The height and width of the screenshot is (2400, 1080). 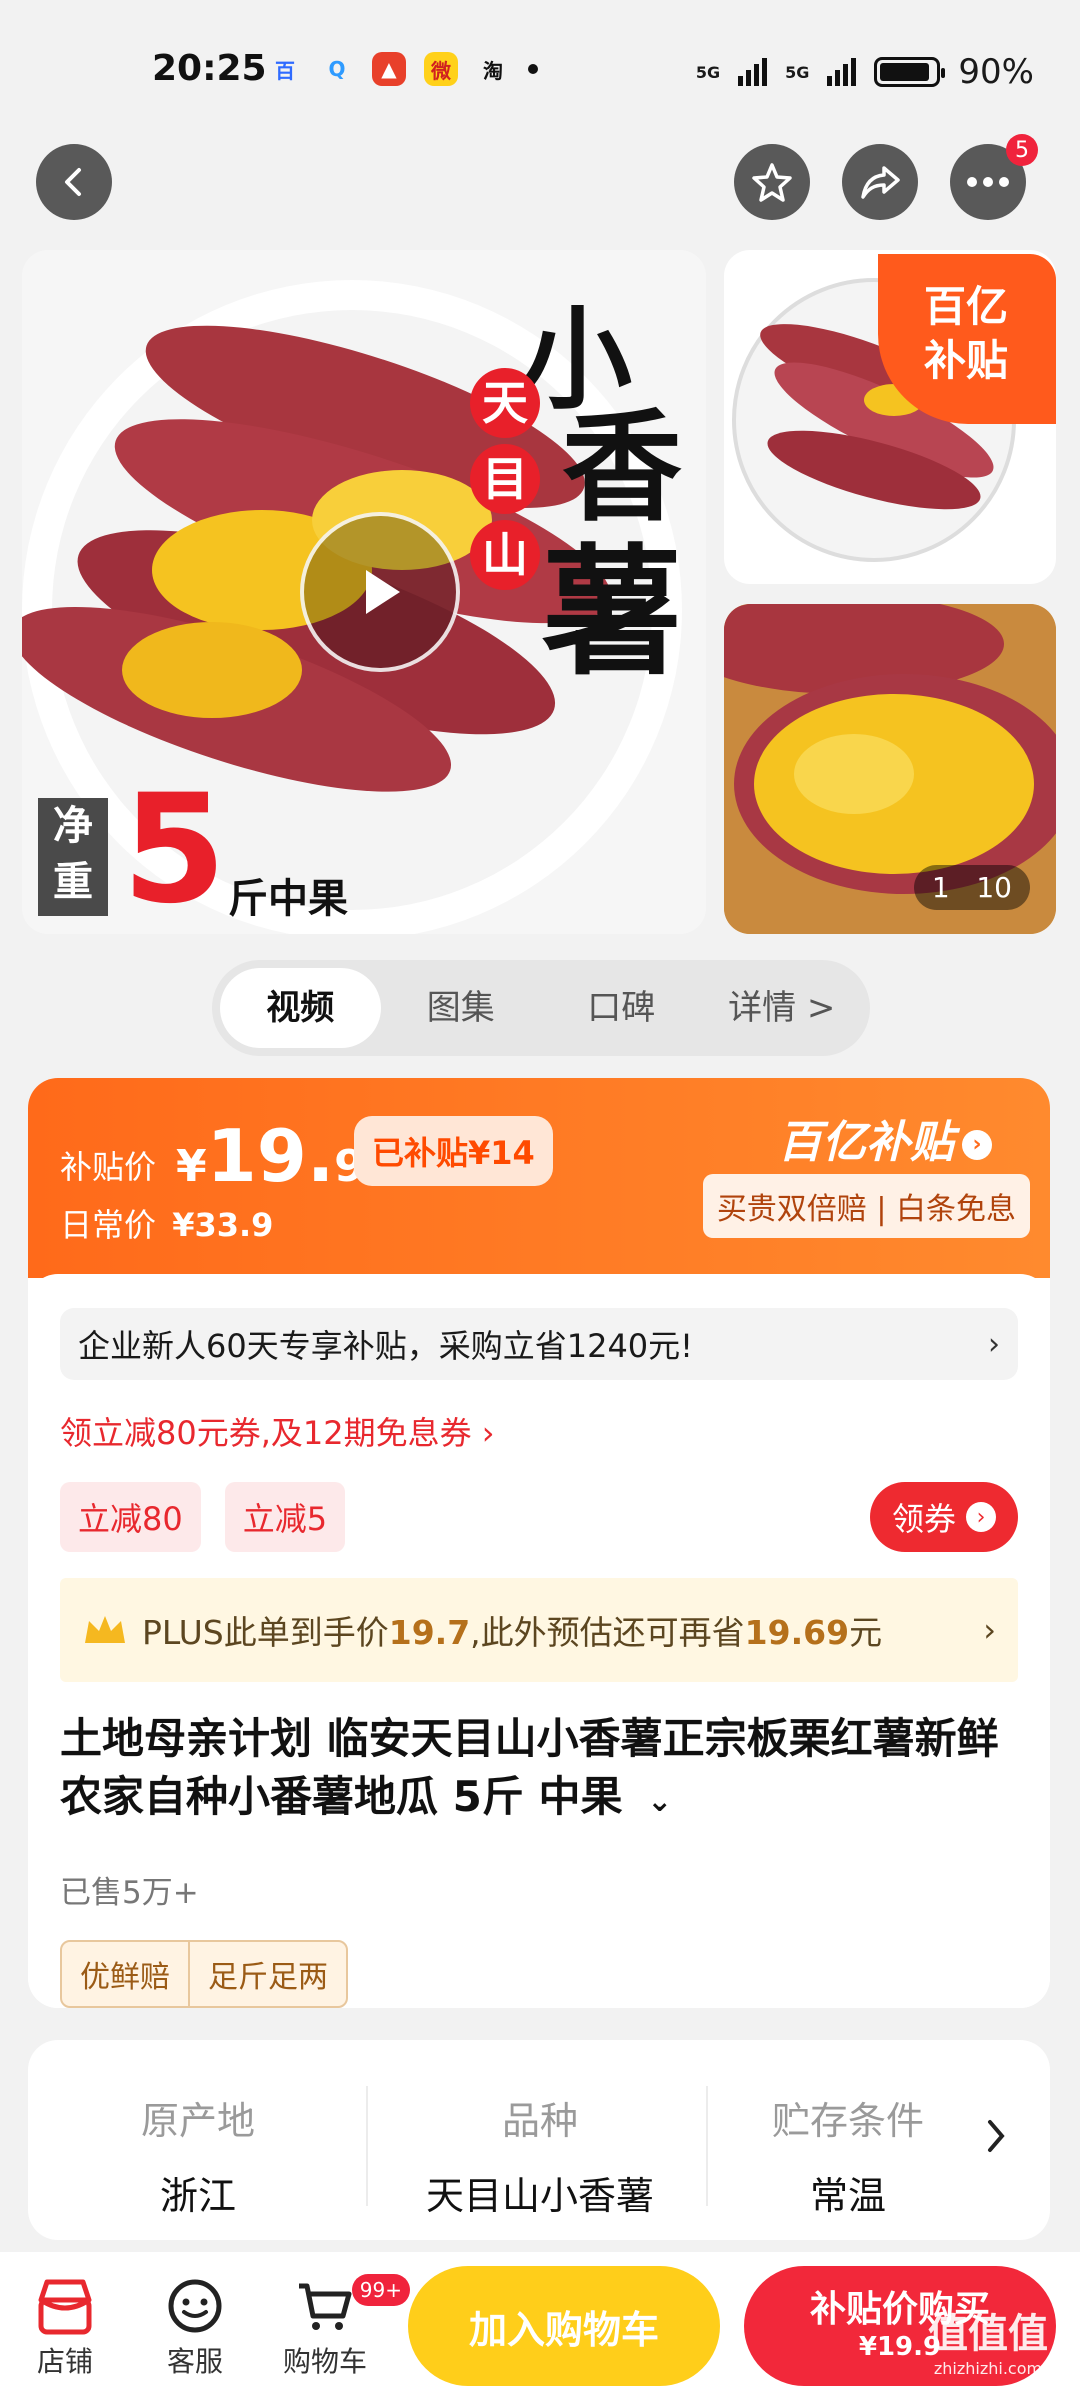 What do you see at coordinates (166, 1223) in the screenshot?
I see `regular-price: 日常价 ¥33.9` at bounding box center [166, 1223].